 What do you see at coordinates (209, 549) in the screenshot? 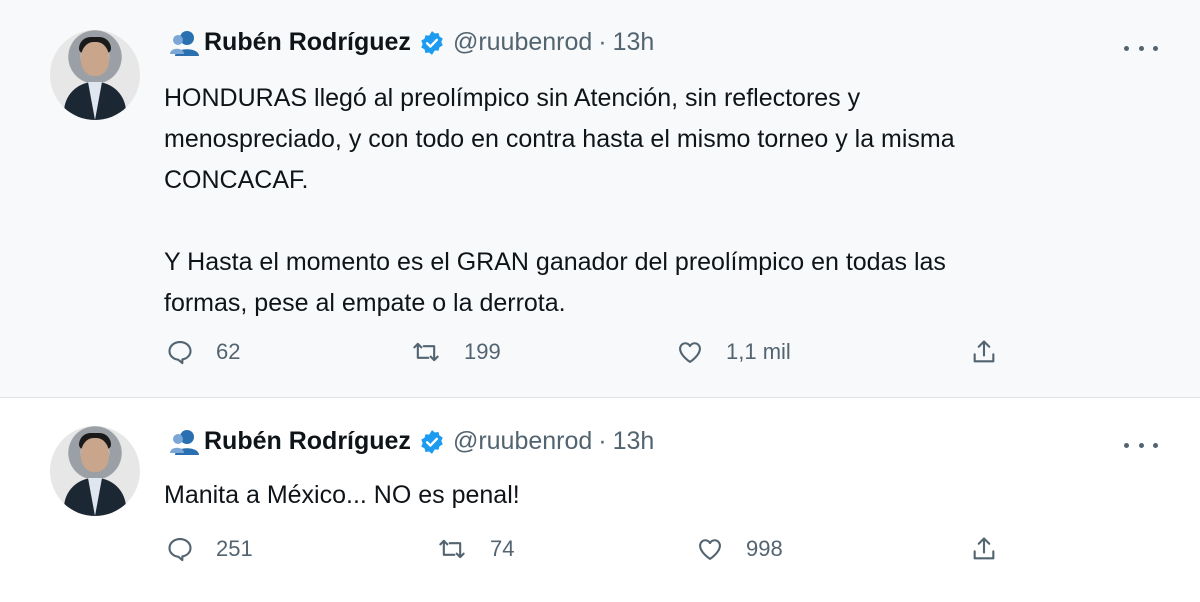
I see `reply-button: 251` at bounding box center [209, 549].